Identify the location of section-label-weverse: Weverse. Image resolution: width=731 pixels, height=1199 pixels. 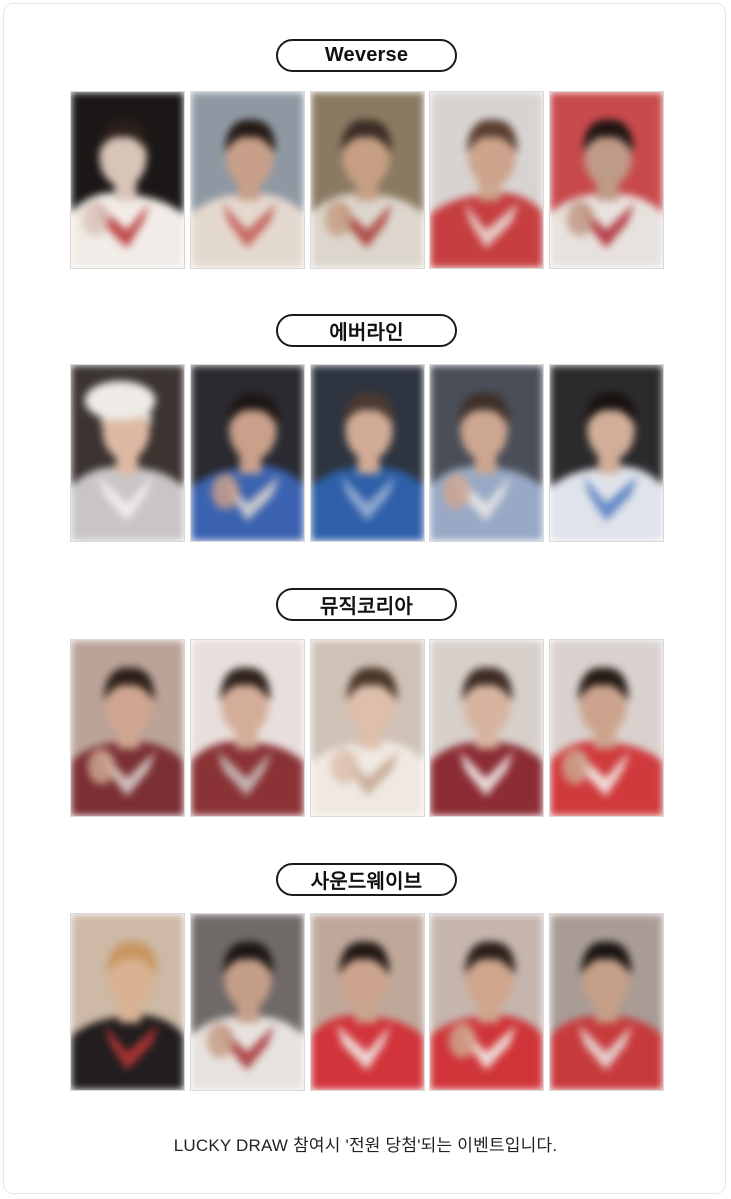
(366, 55).